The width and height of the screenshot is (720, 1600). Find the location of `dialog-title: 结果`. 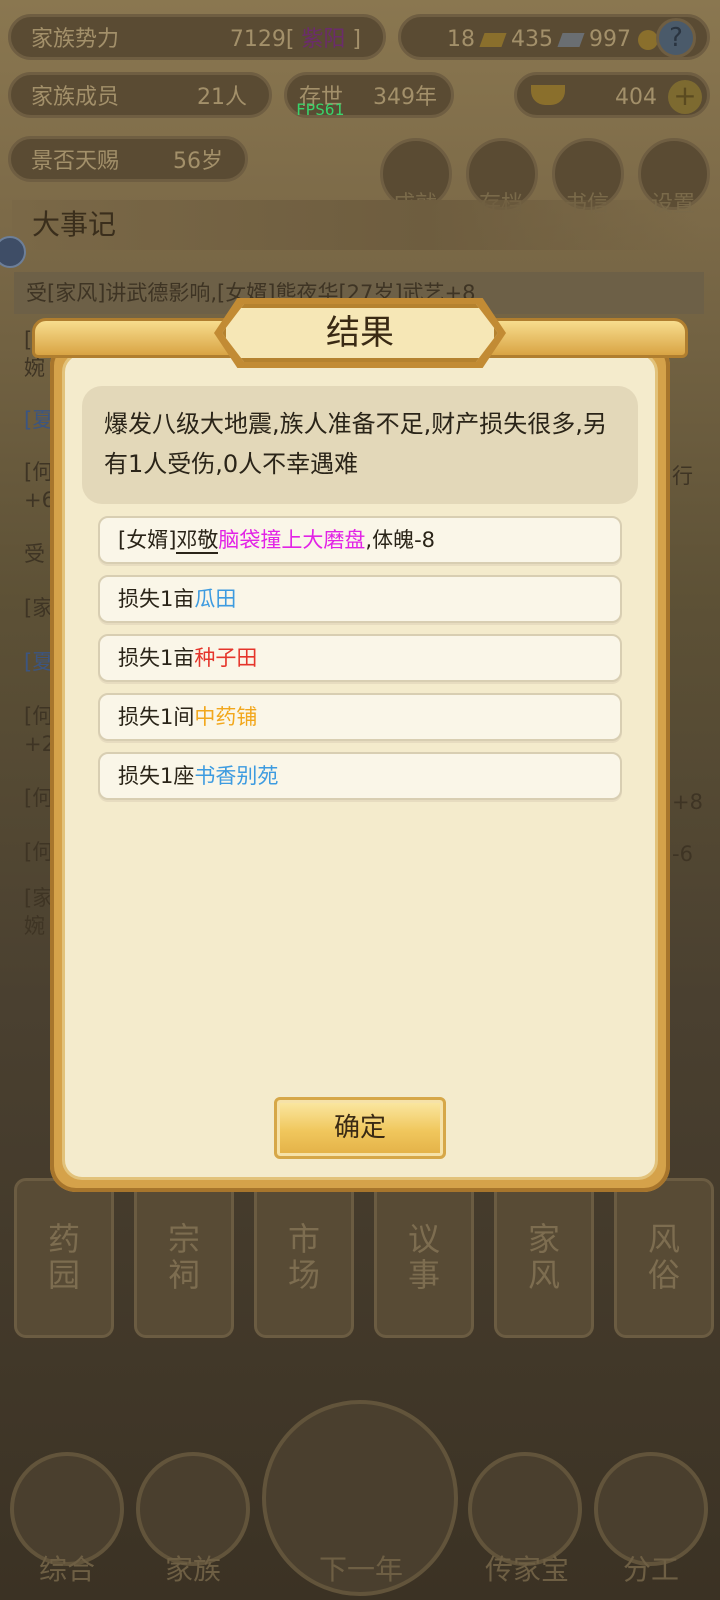

dialog-title: 结果 is located at coordinates (360, 333).